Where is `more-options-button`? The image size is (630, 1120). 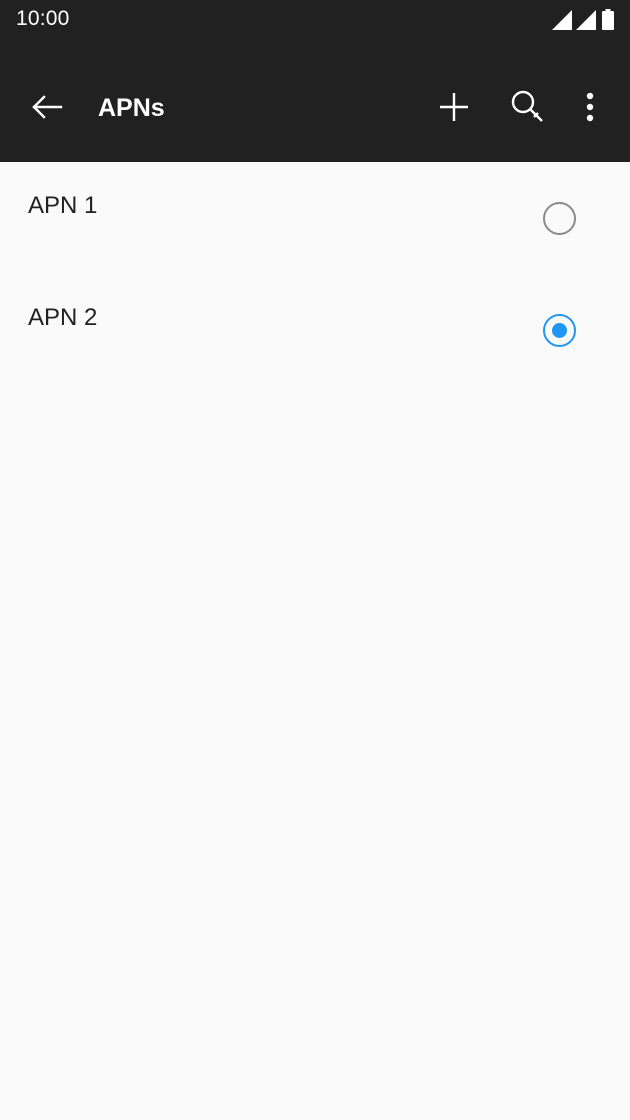 more-options-button is located at coordinates (590, 109).